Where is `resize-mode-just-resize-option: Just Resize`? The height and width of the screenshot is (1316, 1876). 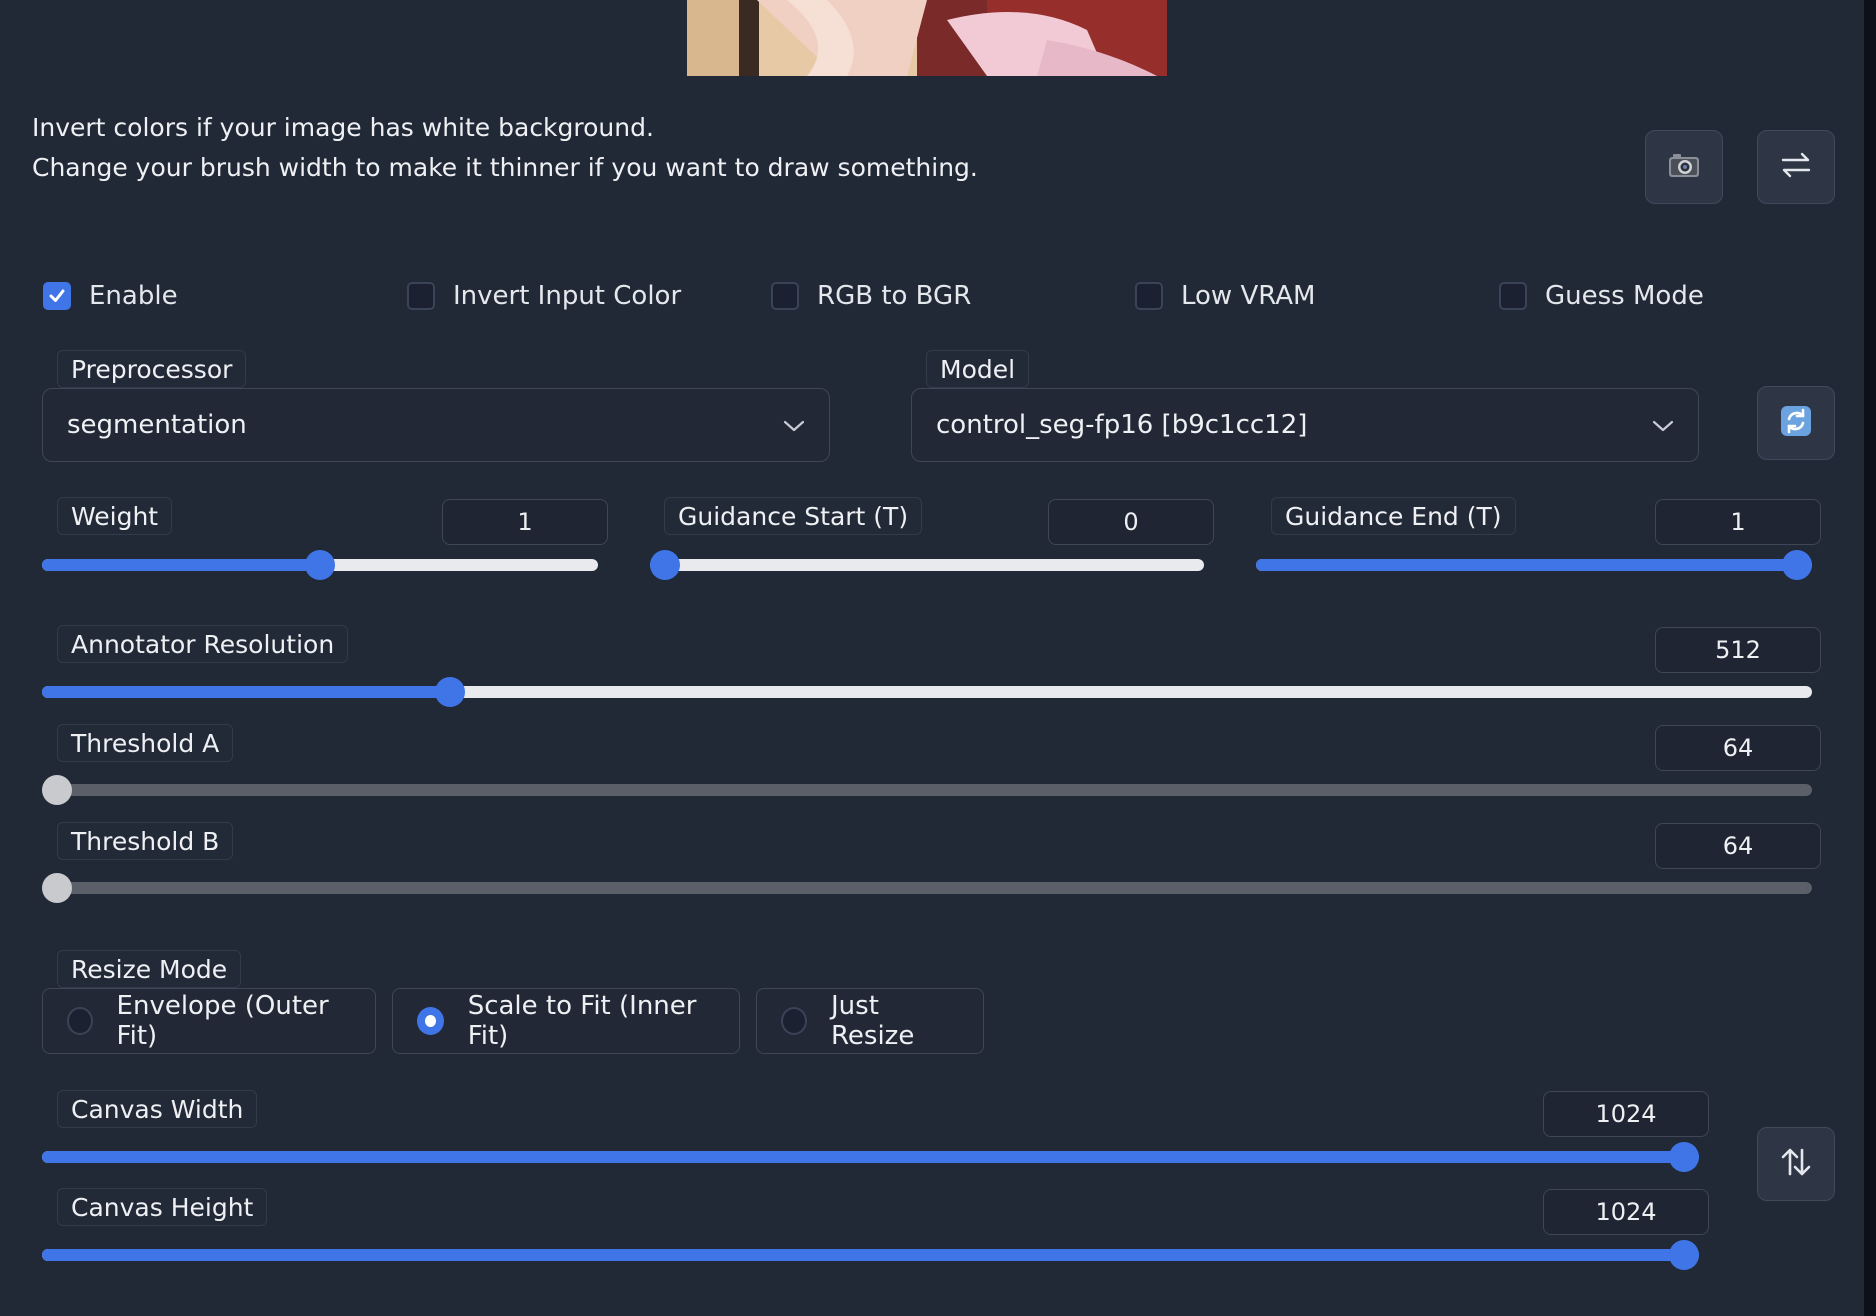 resize-mode-just-resize-option: Just Resize is located at coordinates (870, 1021).